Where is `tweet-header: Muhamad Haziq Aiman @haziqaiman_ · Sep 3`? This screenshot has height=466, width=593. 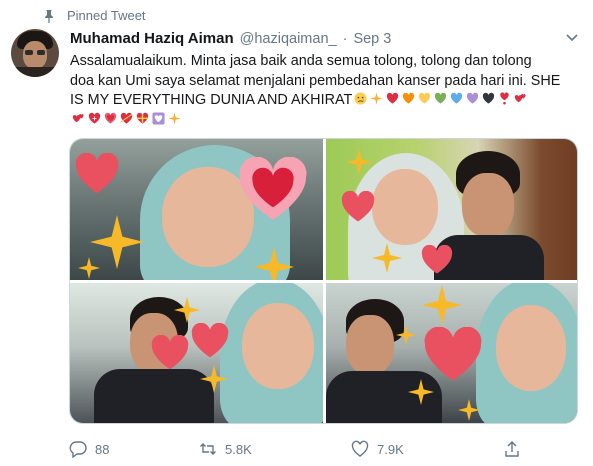
tweet-header: Muhamad Haziq Aiman @haziqaiman_ · Sep 3 is located at coordinates (324, 38).